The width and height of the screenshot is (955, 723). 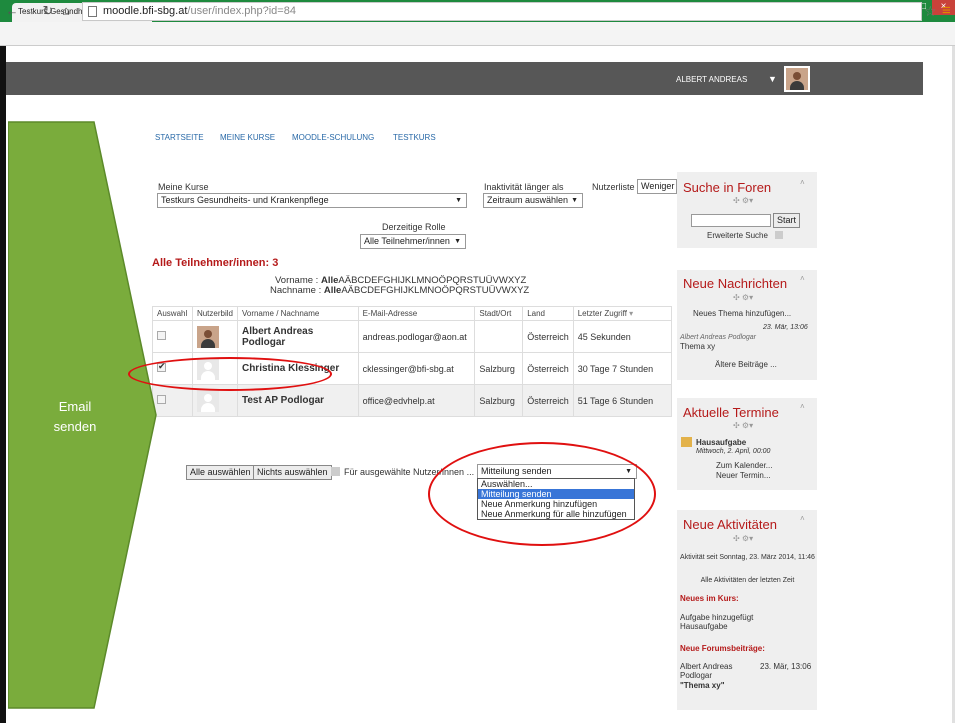 I want to click on back-arrow-icon: ←, so click(x=12, y=11).